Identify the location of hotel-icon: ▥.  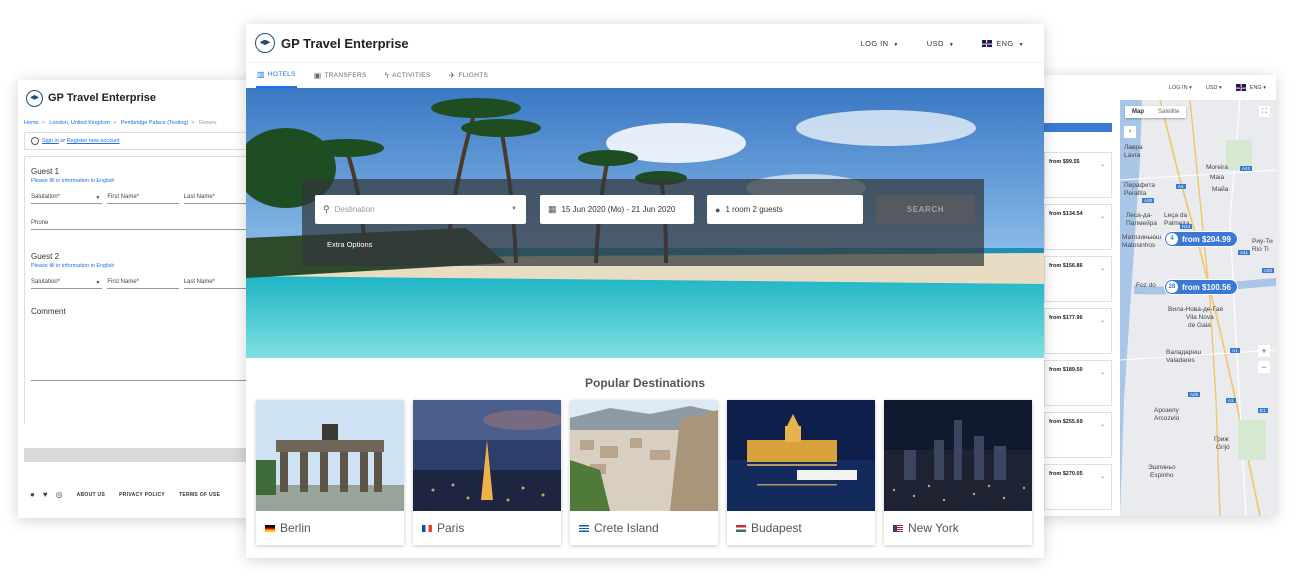
(261, 74).